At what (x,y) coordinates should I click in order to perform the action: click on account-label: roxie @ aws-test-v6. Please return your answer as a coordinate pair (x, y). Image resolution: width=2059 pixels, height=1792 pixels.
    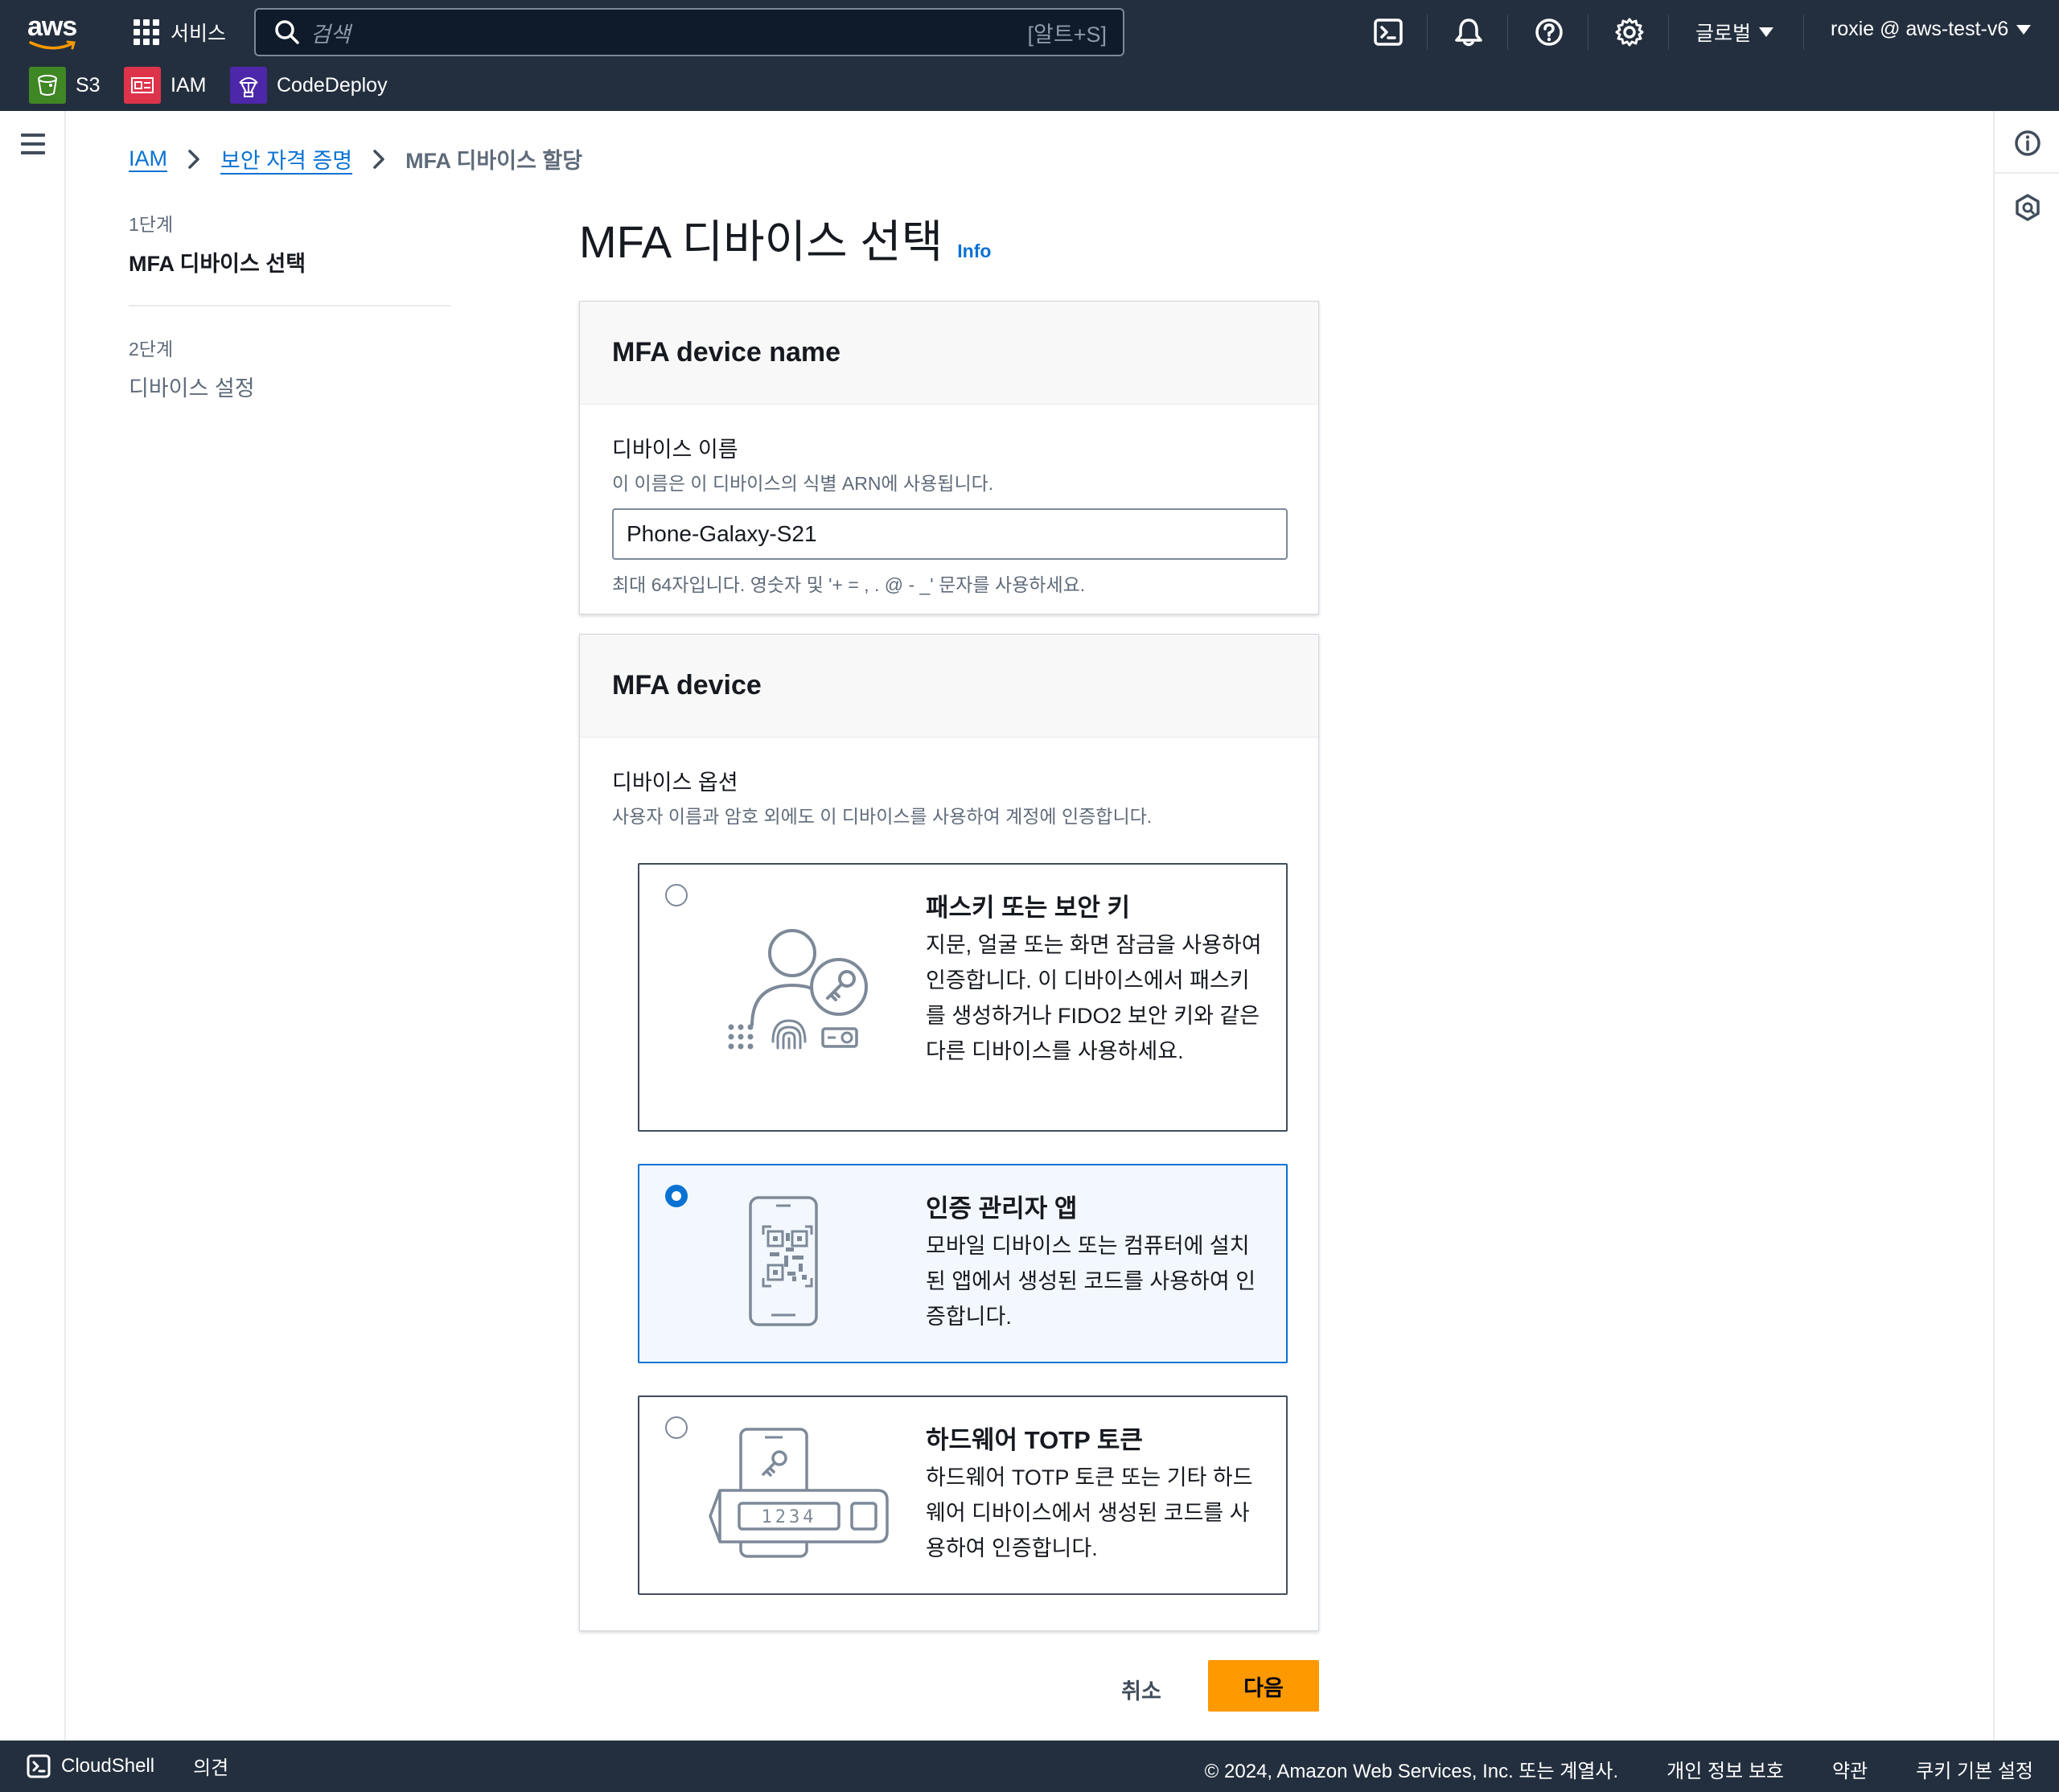
    Looking at the image, I should click on (1920, 29).